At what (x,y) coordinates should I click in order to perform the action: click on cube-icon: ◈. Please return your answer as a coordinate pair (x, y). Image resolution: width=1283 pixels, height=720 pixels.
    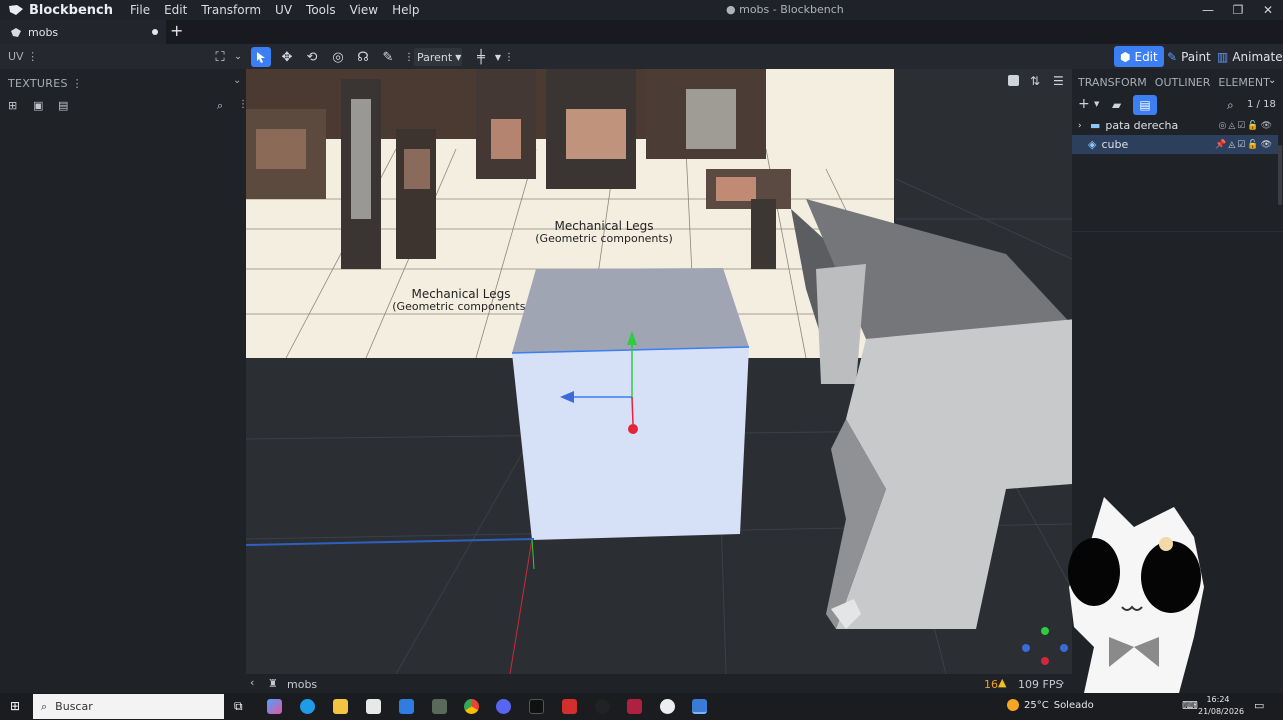
    Looking at the image, I should click on (1092, 144).